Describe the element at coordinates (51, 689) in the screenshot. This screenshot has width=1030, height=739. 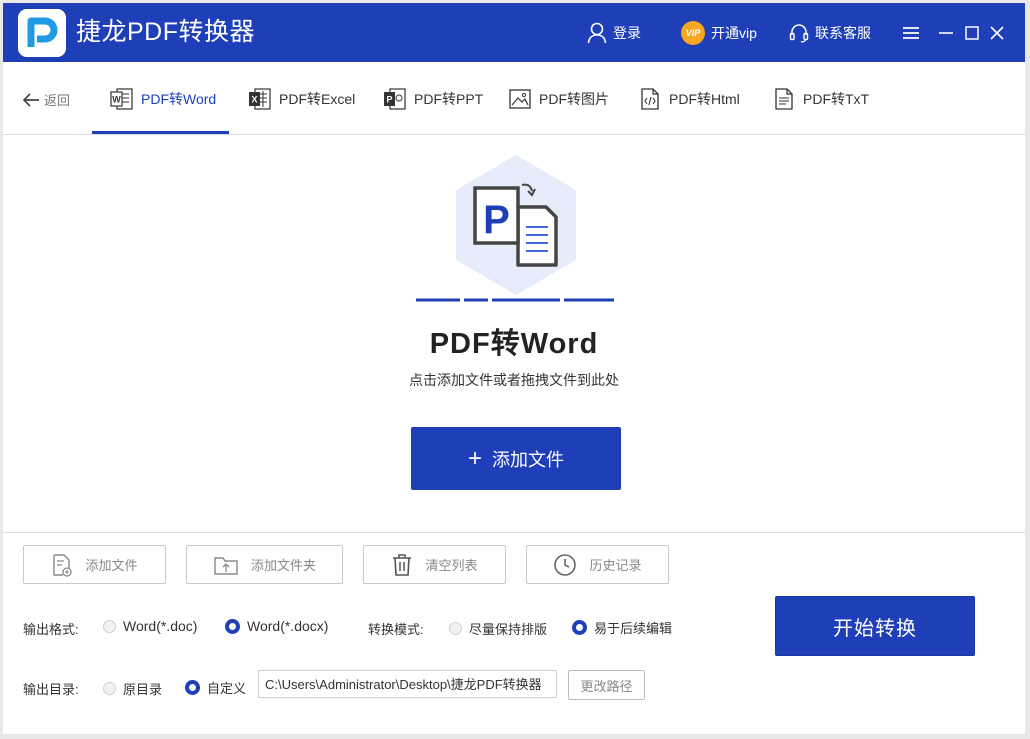
I see `dir-label: 输出目录:` at that location.